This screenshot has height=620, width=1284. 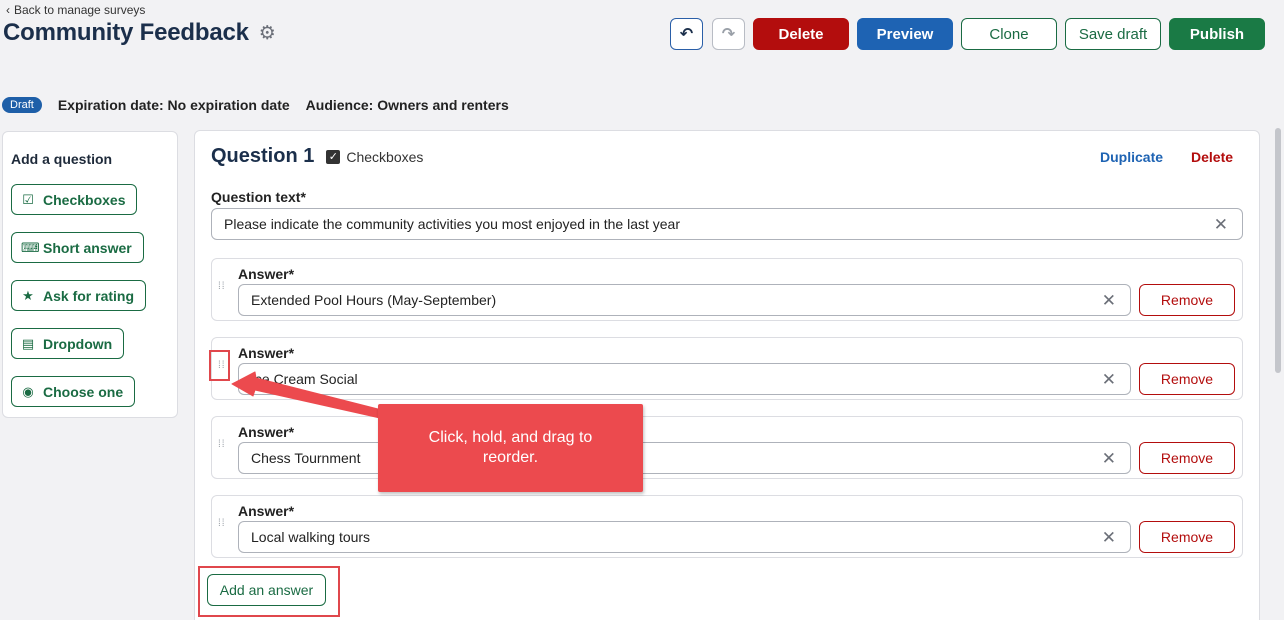 What do you see at coordinates (317, 156) in the screenshot?
I see `question-title: Question 1 ✓ Checkboxes` at bounding box center [317, 156].